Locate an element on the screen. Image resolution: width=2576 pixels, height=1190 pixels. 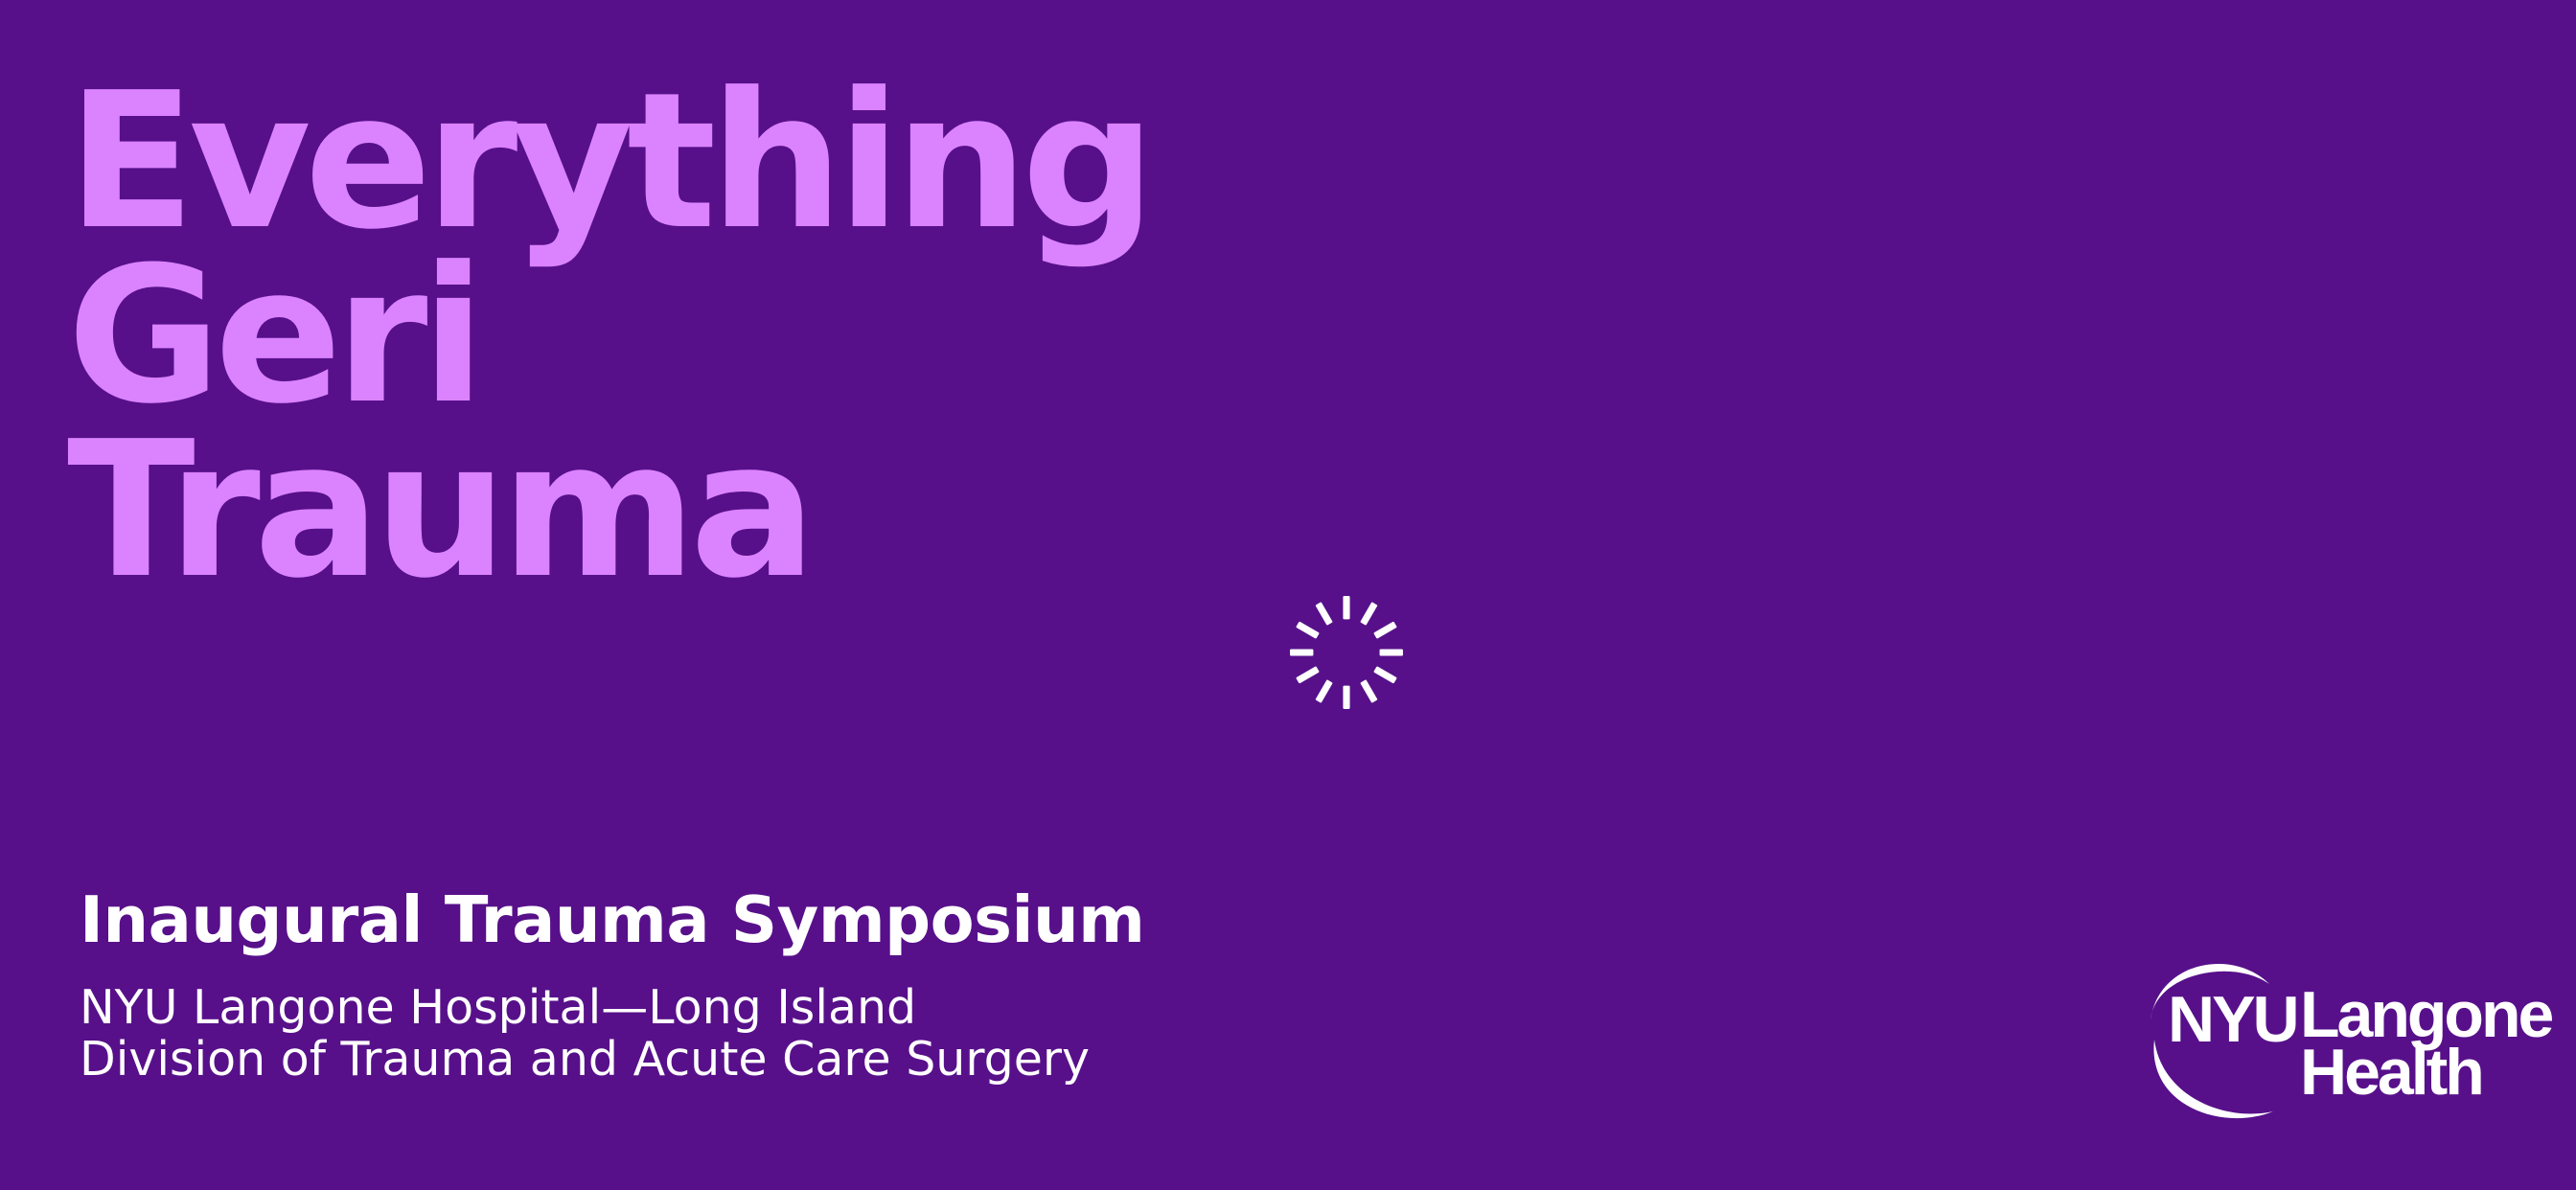
hero-title-line-3: Trauma is located at coordinates (441, 511).